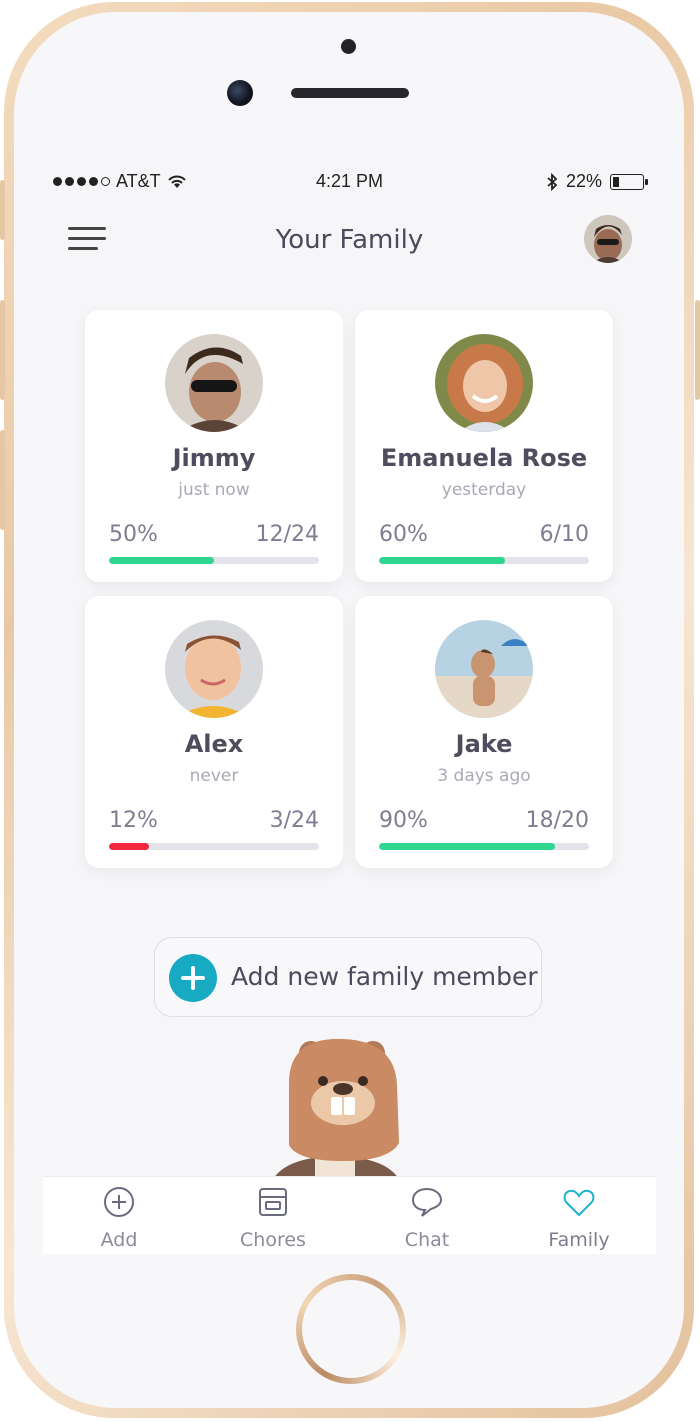 The image size is (700, 1422). I want to click on proximity-sensor, so click(348, 46).